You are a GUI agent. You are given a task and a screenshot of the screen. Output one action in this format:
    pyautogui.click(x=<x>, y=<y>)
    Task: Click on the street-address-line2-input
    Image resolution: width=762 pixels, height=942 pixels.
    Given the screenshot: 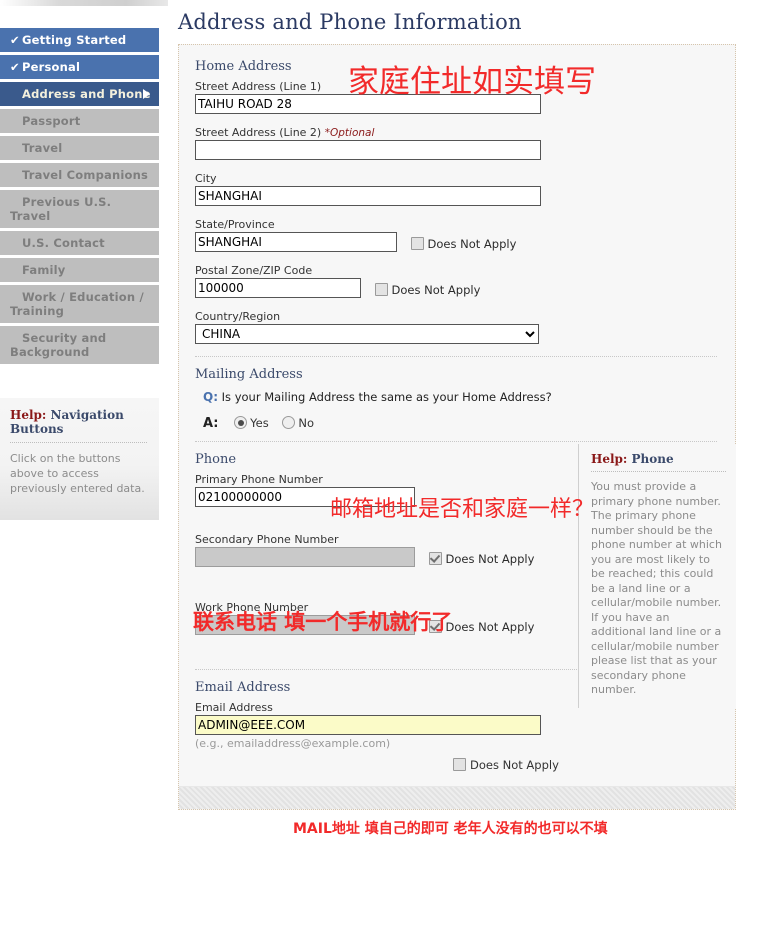 What is the action you would take?
    pyautogui.click(x=368, y=150)
    